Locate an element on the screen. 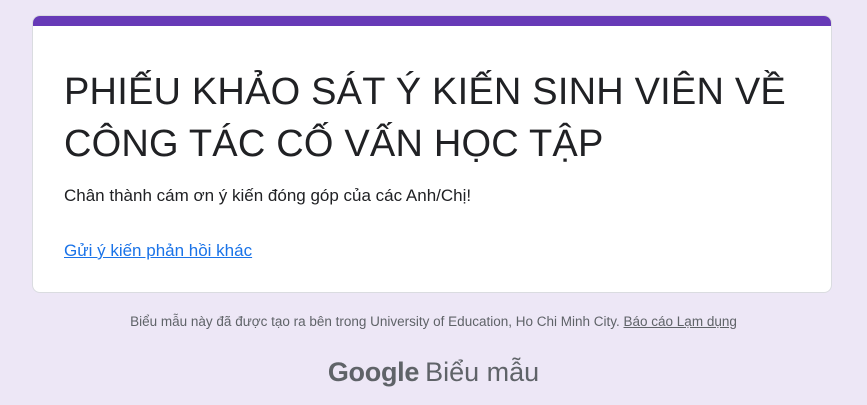 Image resolution: width=867 pixels, height=405 pixels. google-forms-logo: Google Biểu mẫu is located at coordinates (433, 372).